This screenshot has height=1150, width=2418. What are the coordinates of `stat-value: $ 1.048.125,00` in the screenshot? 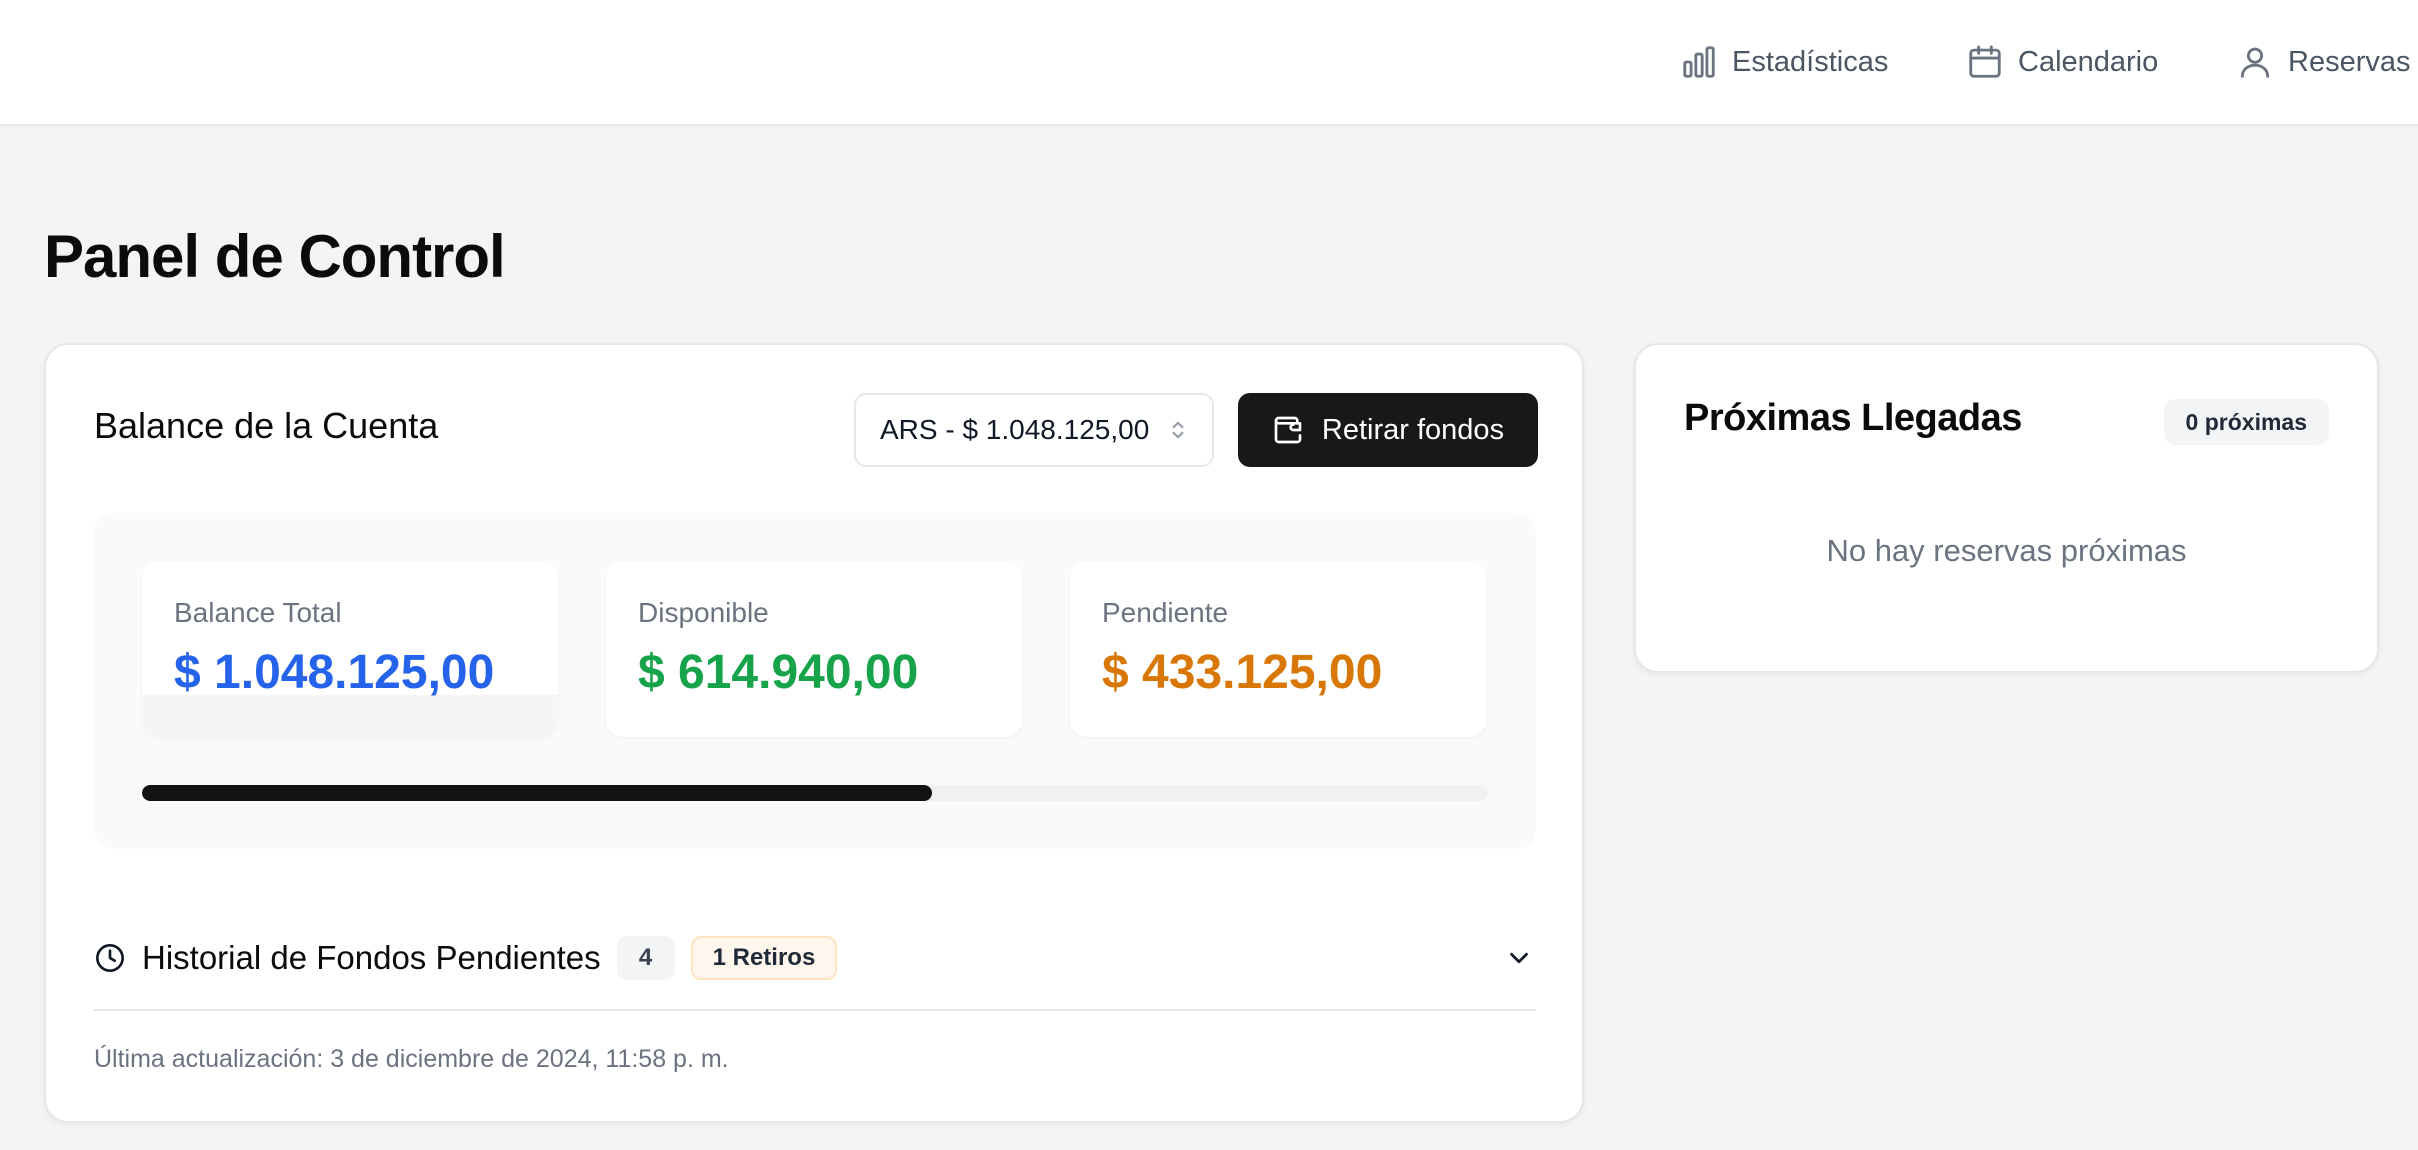 It's located at (334, 672).